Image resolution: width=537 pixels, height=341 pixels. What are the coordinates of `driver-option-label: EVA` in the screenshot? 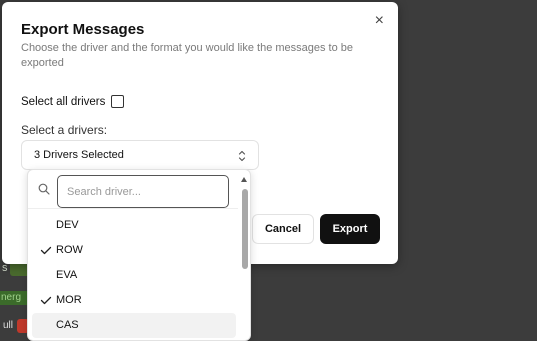 It's located at (67, 275).